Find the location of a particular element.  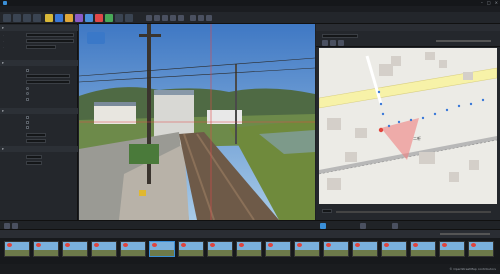

grid-view-icon is located at coordinates (17, 18).